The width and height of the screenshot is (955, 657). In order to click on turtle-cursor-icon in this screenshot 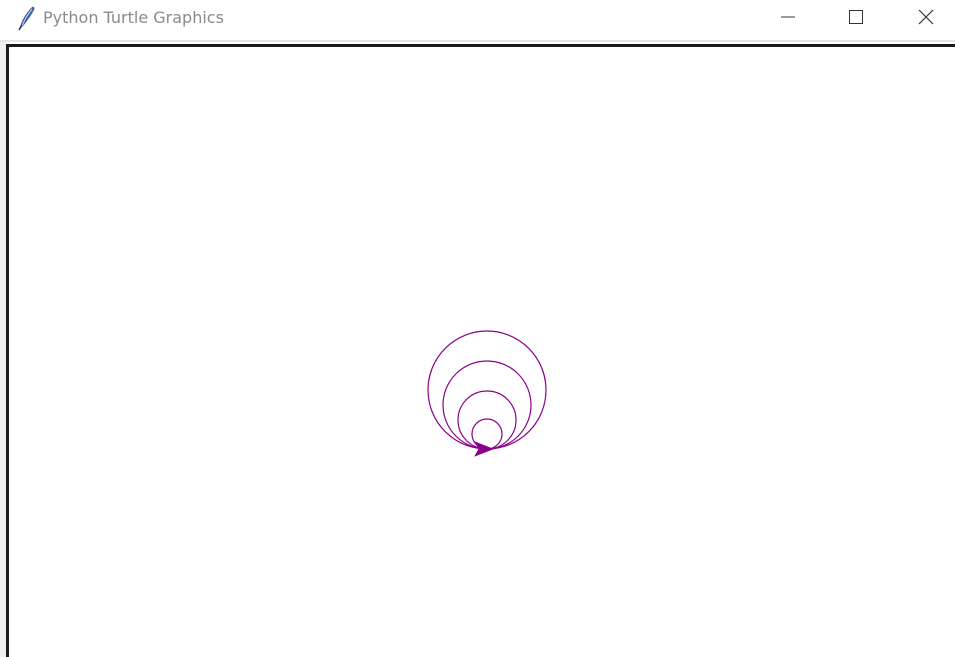, I will do `click(484, 449)`.